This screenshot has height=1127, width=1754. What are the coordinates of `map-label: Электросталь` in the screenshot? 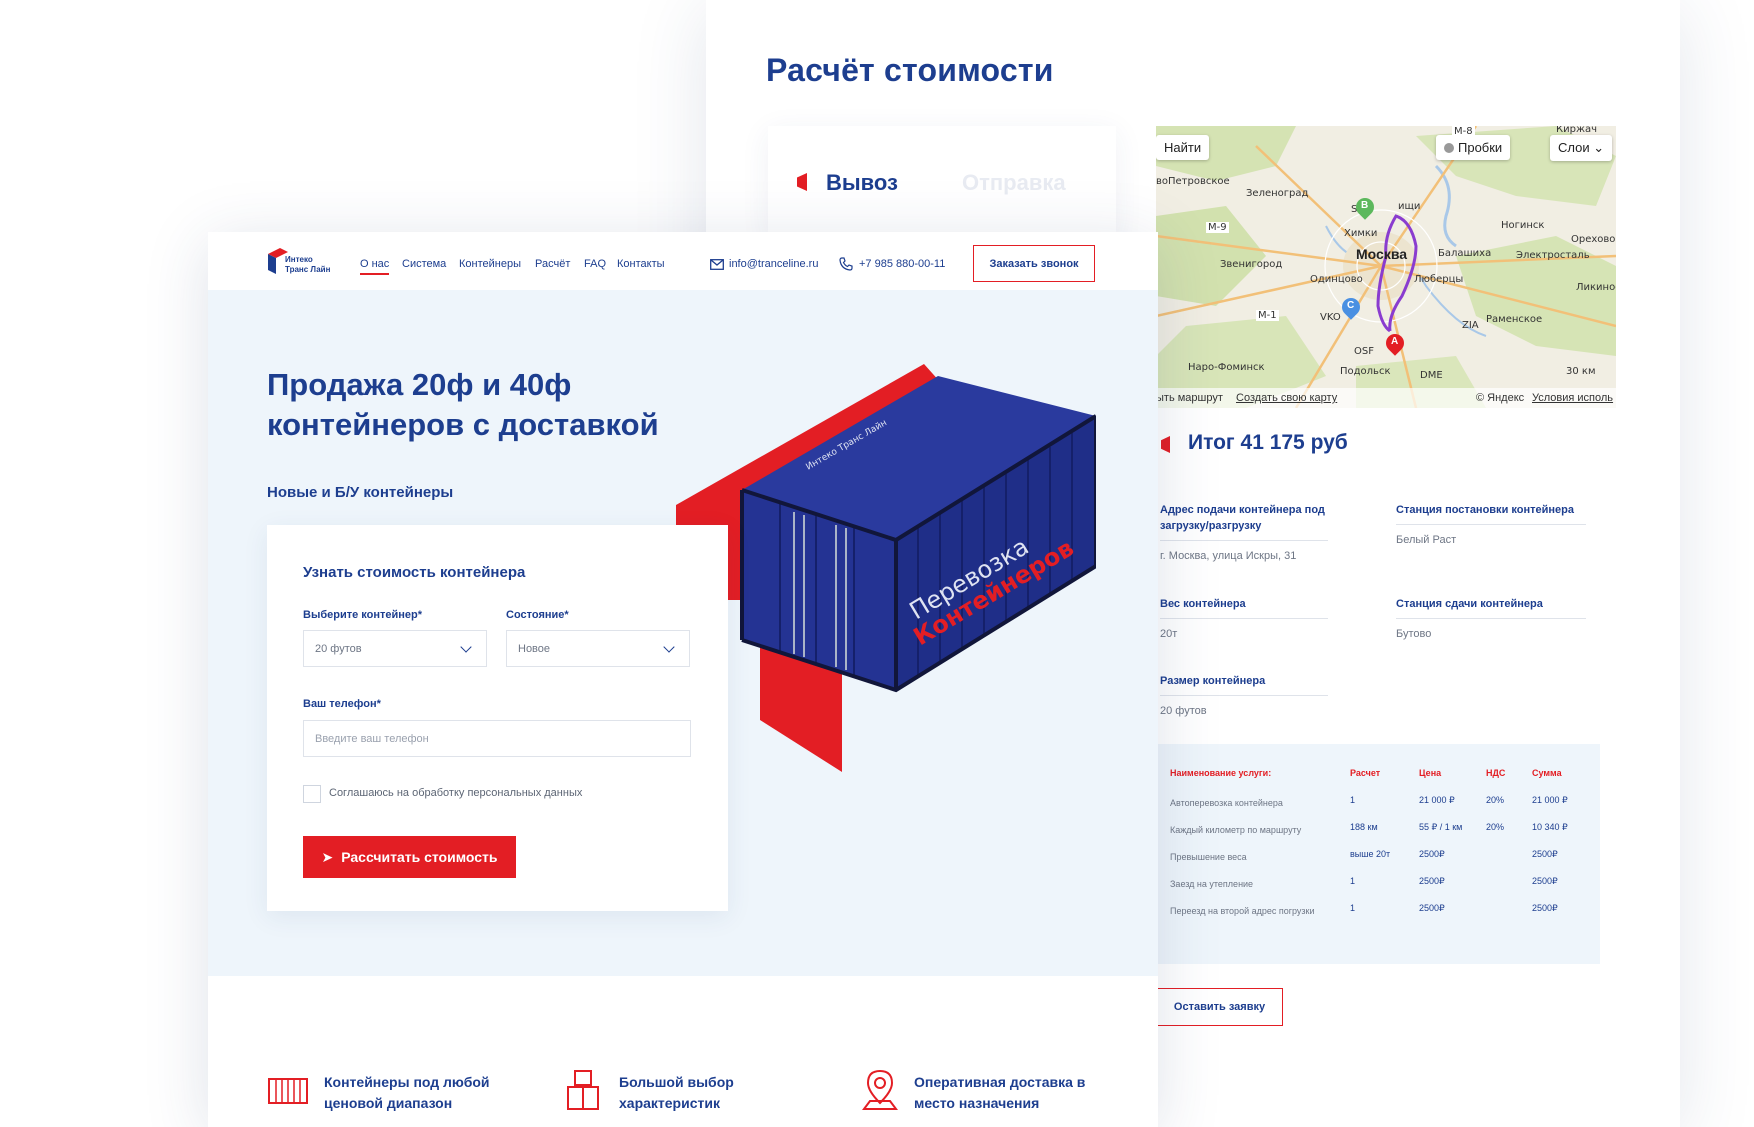 It's located at (1553, 255).